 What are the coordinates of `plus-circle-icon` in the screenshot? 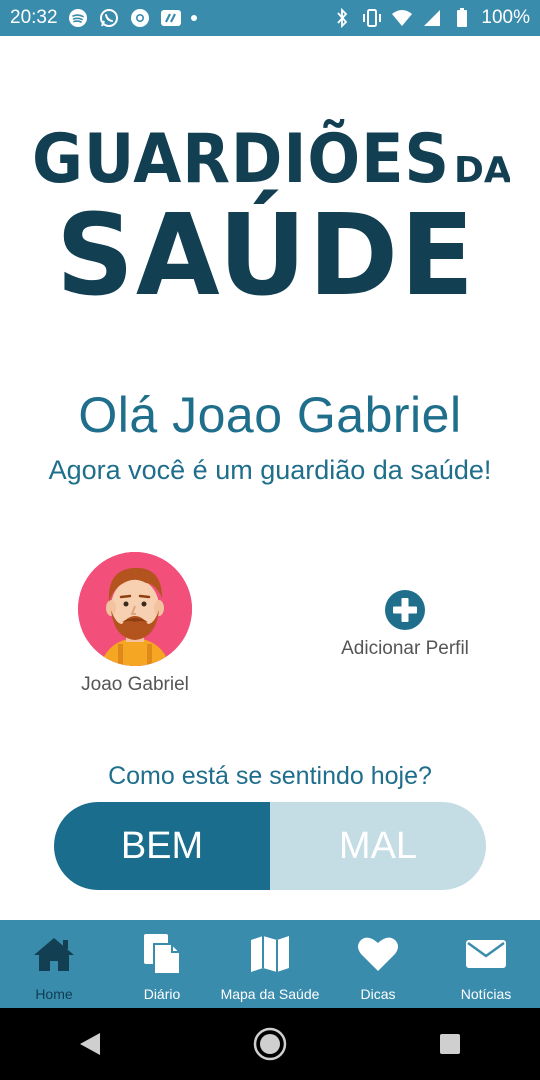 It's located at (405, 610).